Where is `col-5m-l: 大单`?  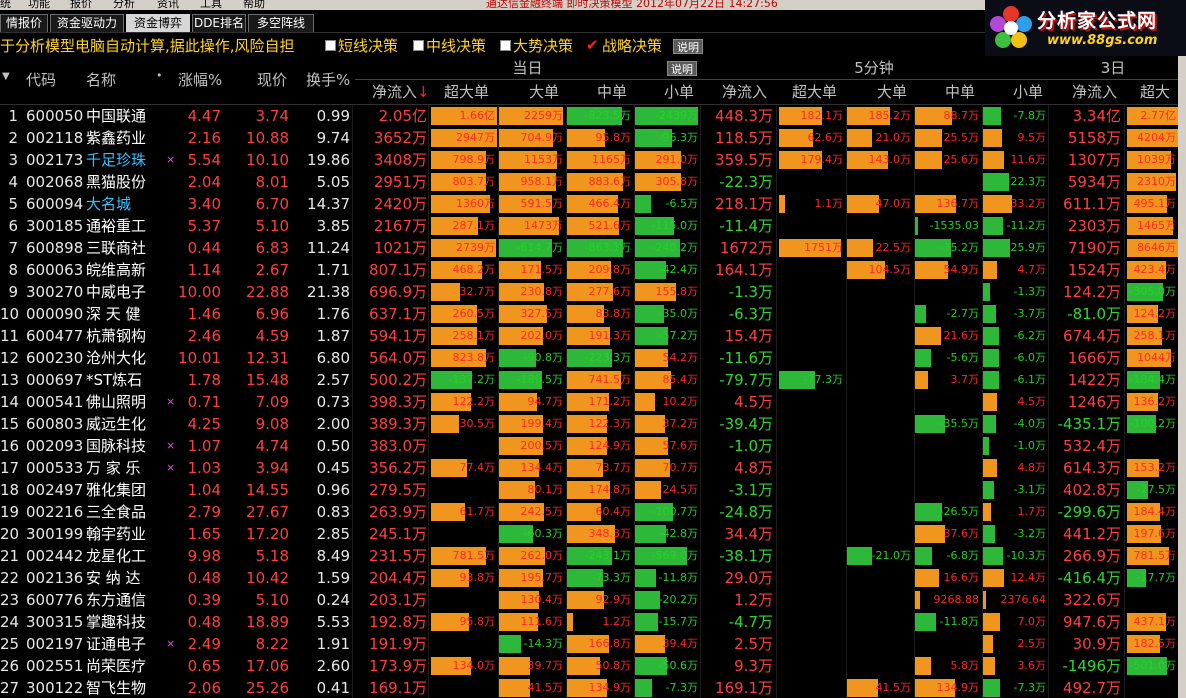
col-5m-l: 大单 is located at coordinates (892, 91).